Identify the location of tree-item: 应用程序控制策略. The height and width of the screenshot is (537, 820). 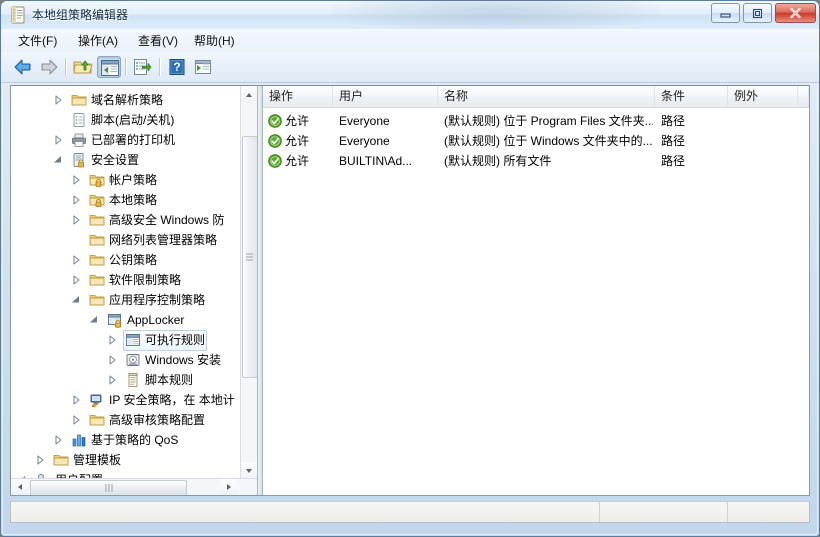
(125, 300).